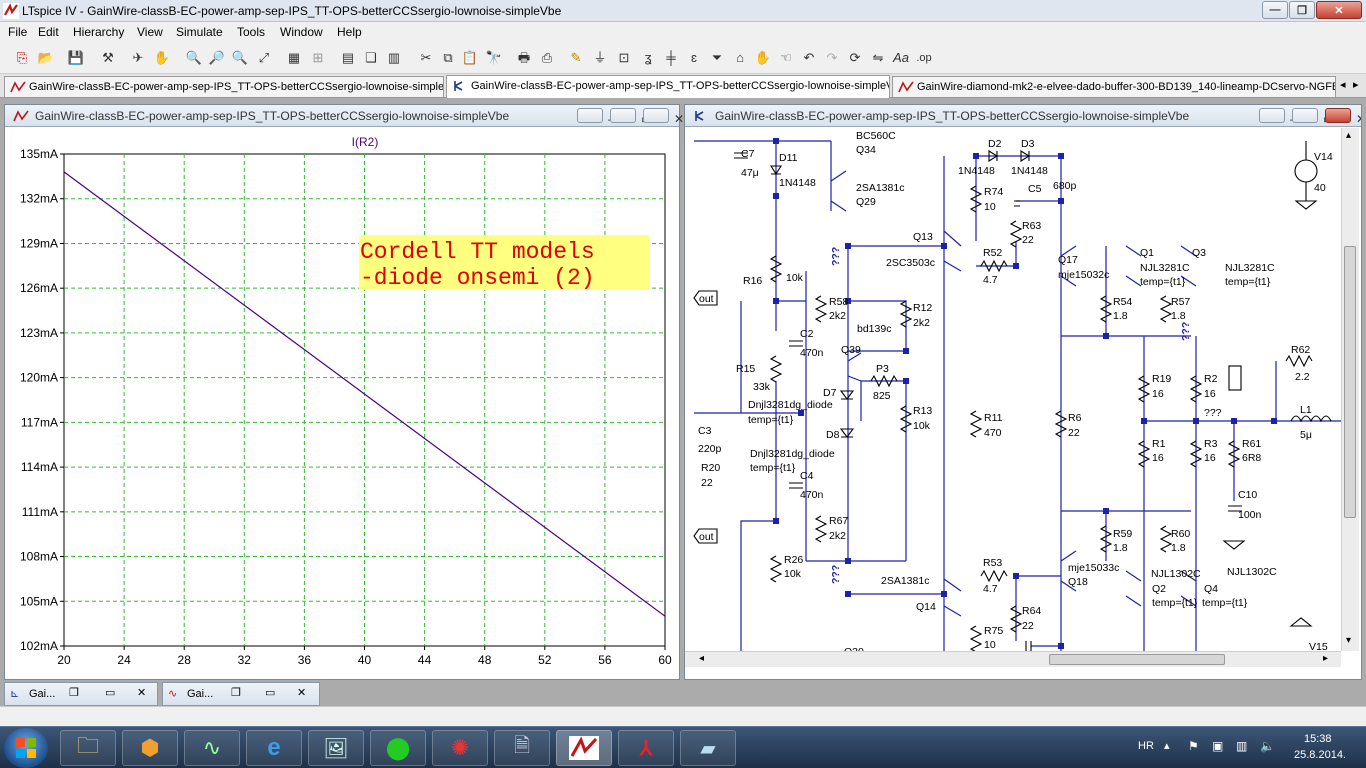 The width and height of the screenshot is (1366, 768). I want to click on save-icon: 💾, so click(76, 58).